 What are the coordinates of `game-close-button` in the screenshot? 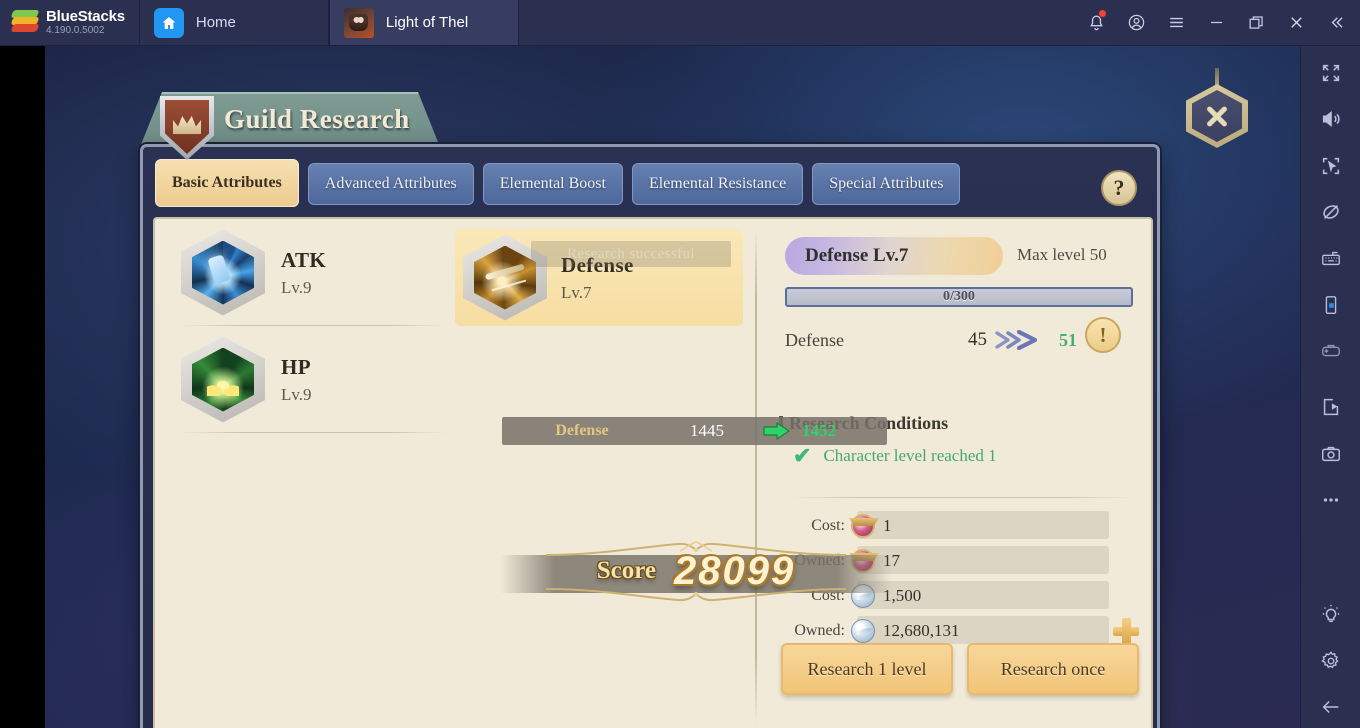 It's located at (1217, 108).